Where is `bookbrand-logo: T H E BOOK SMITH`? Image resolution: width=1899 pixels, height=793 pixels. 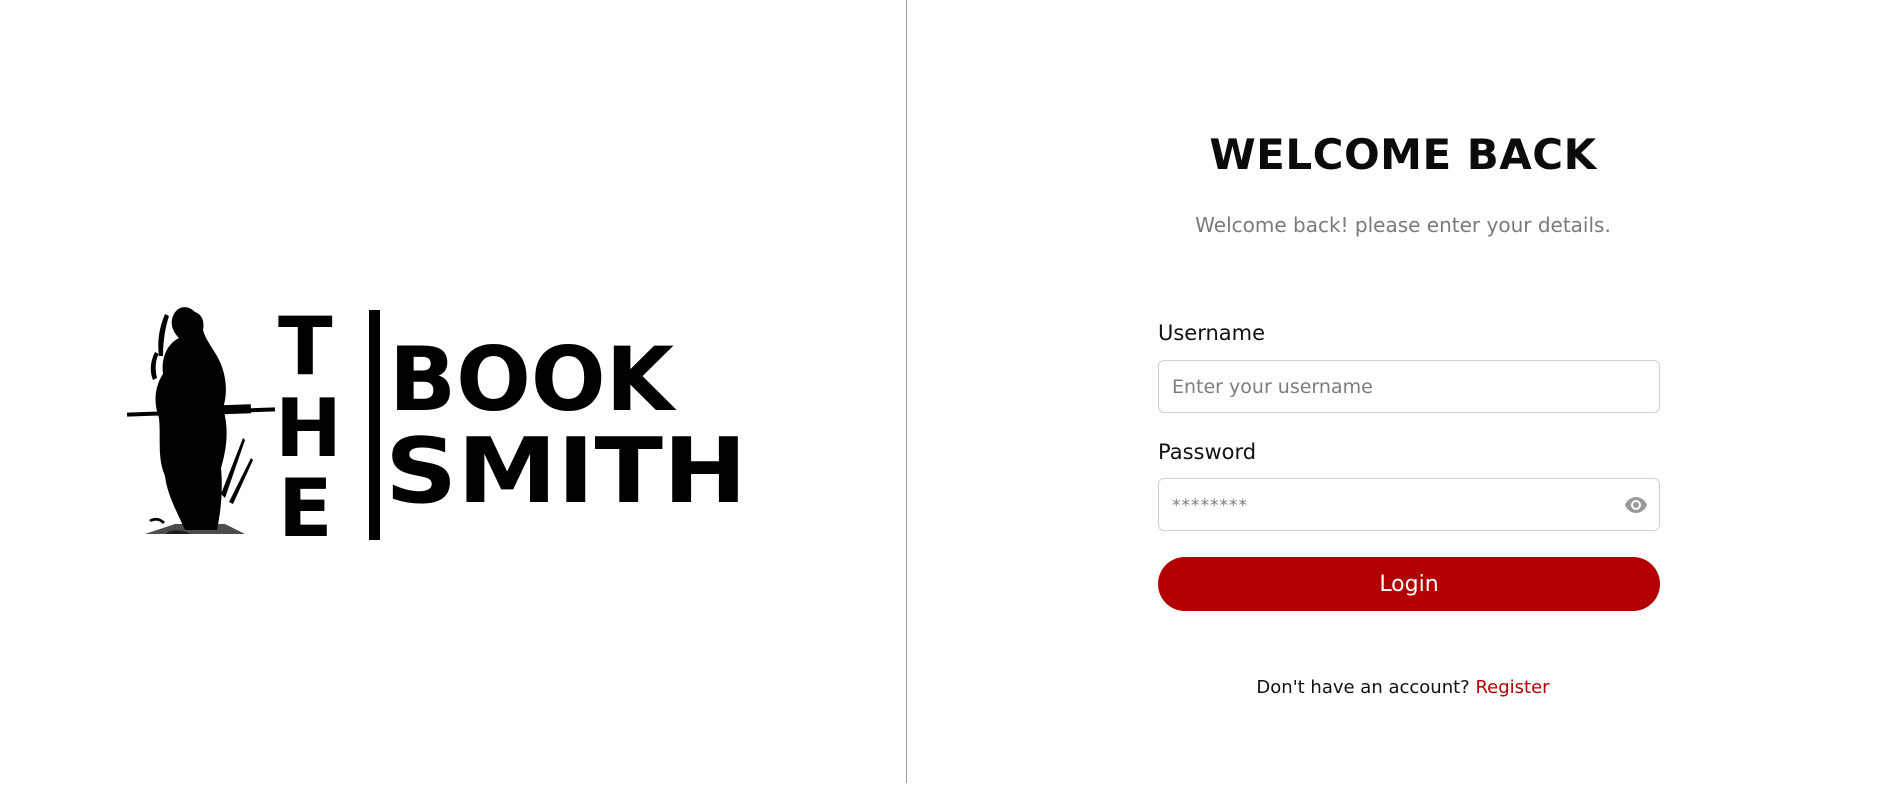
bookbrand-logo: T H E BOOK SMITH is located at coordinates (436, 422).